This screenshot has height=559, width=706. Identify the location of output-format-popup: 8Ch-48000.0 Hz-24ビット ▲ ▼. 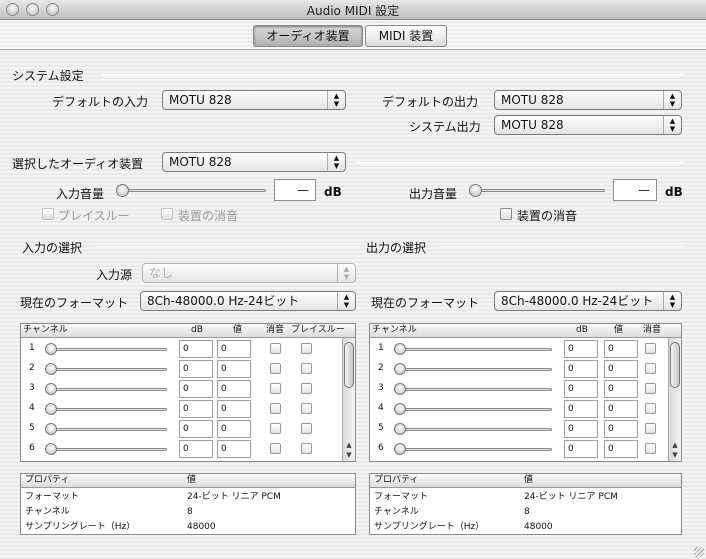
(588, 301).